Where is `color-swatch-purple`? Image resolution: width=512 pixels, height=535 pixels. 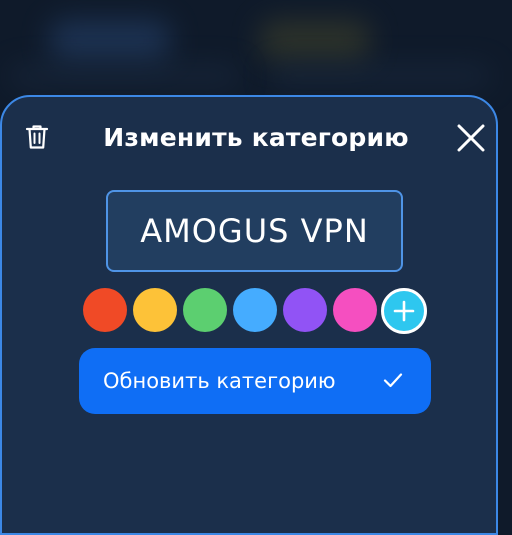
color-swatch-purple is located at coordinates (305, 310).